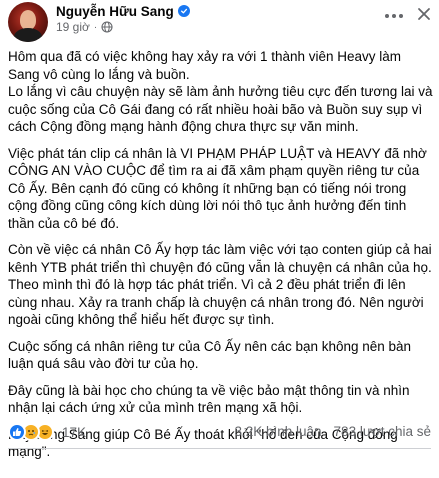 The image size is (439, 478). Describe the element at coordinates (219, 21) in the screenshot. I see `post-header: Nguyễn Hữu Sang 19 giờ ·` at that location.